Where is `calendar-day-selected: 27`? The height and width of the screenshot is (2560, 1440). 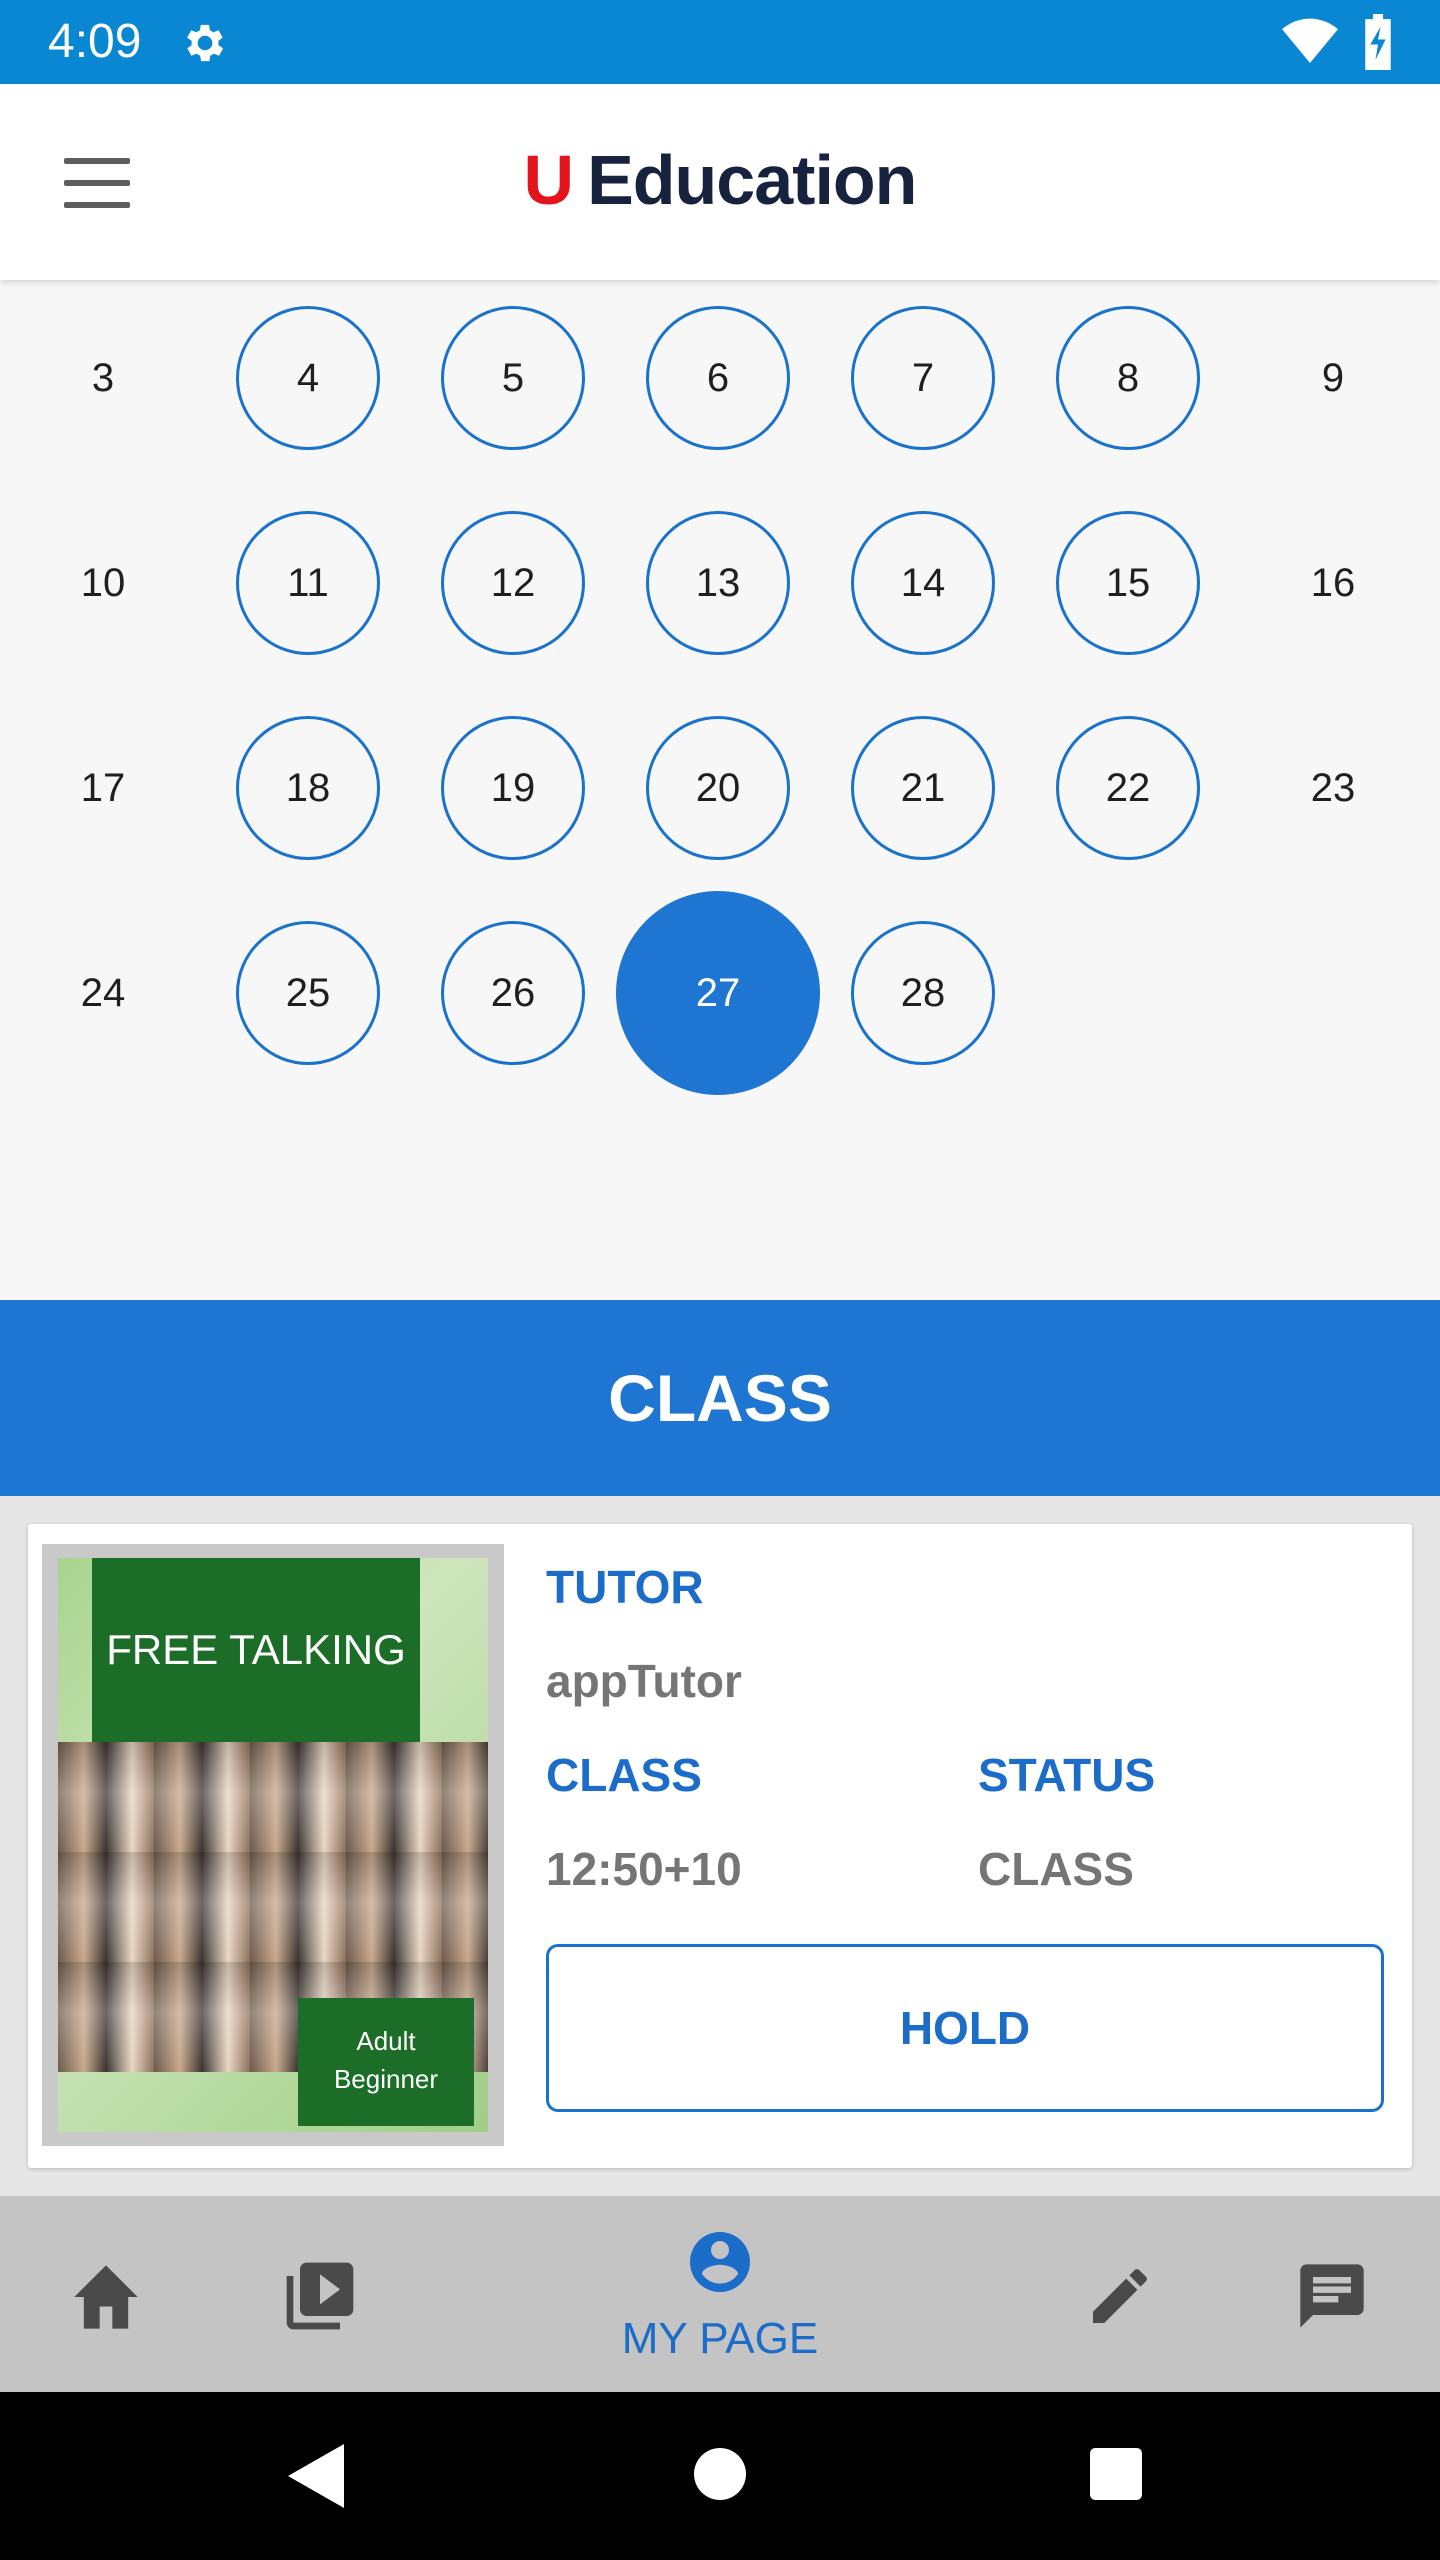
calendar-day-selected: 27 is located at coordinates (718, 993).